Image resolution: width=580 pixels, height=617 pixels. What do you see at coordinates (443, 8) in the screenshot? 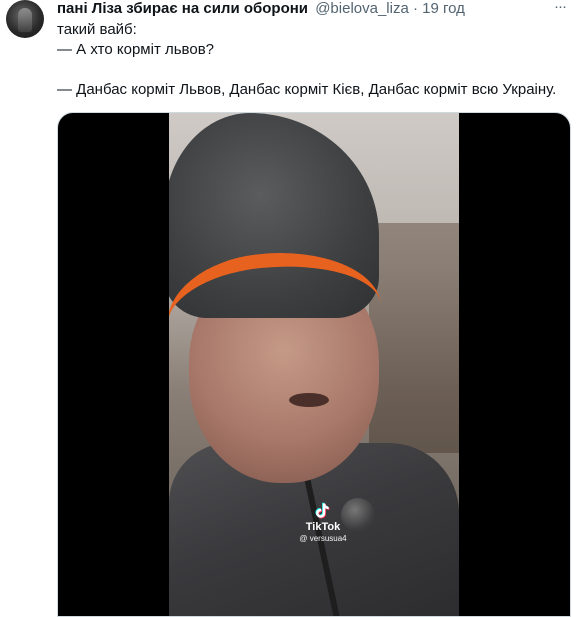
I see `timestamp: 19 год` at bounding box center [443, 8].